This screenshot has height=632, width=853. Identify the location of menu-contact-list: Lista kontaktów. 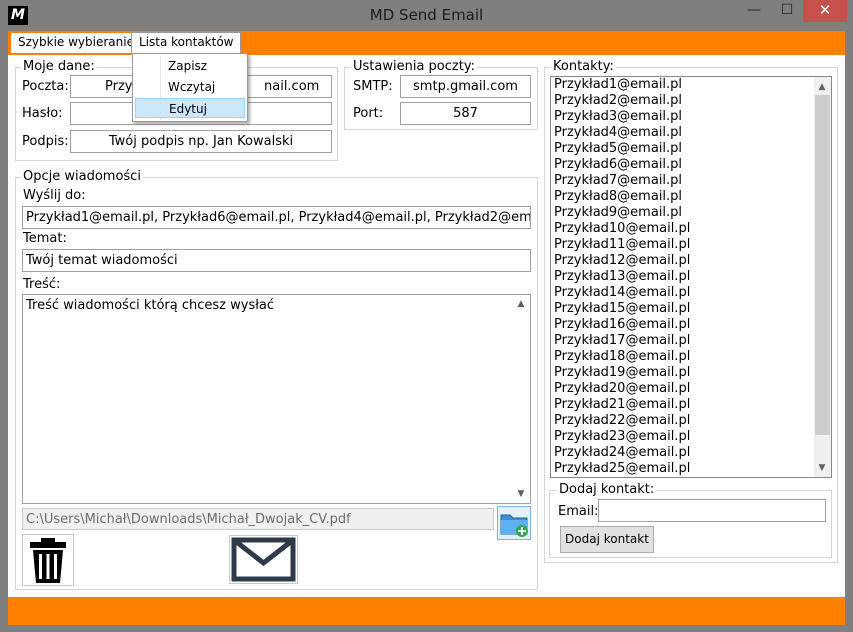
(186, 43).